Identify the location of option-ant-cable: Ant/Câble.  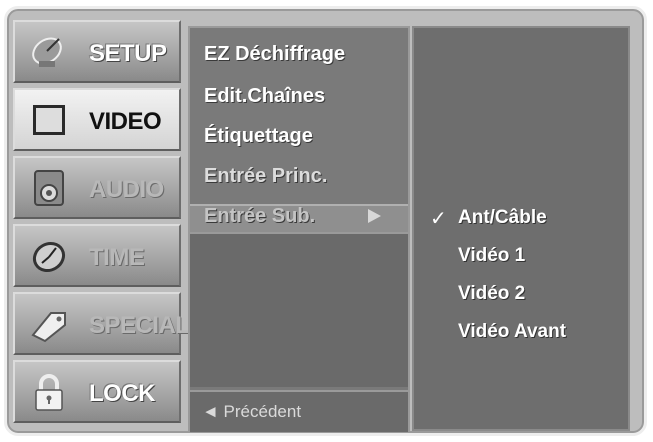
(502, 218).